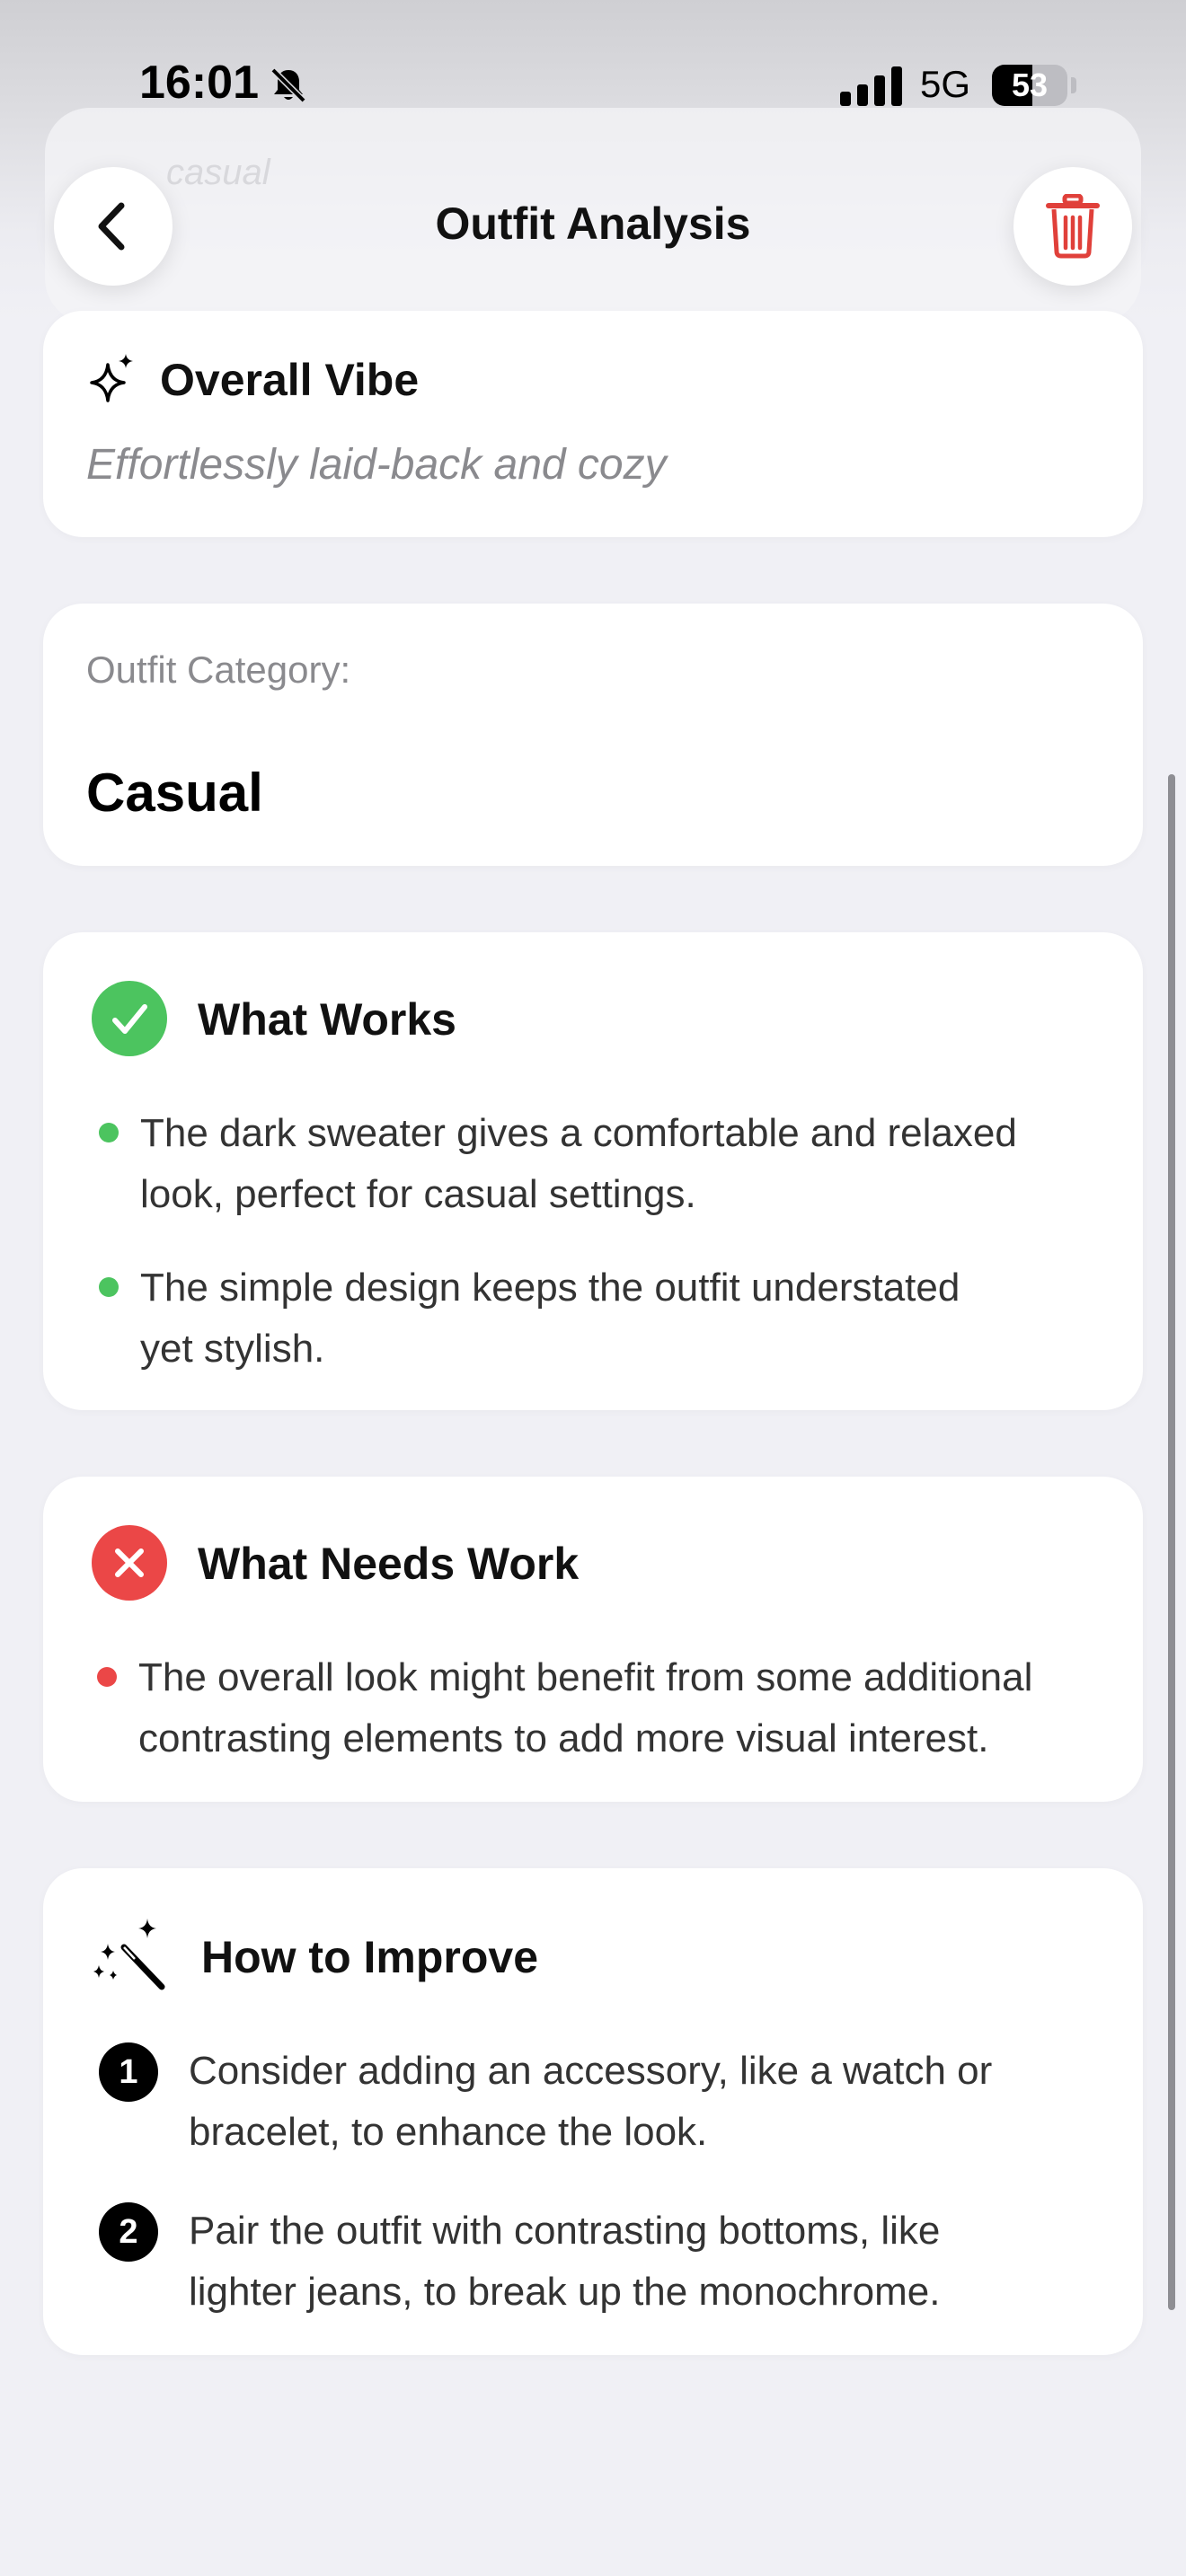 The image size is (1186, 2576). Describe the element at coordinates (199, 83) in the screenshot. I see `status-time: 16:01` at that location.